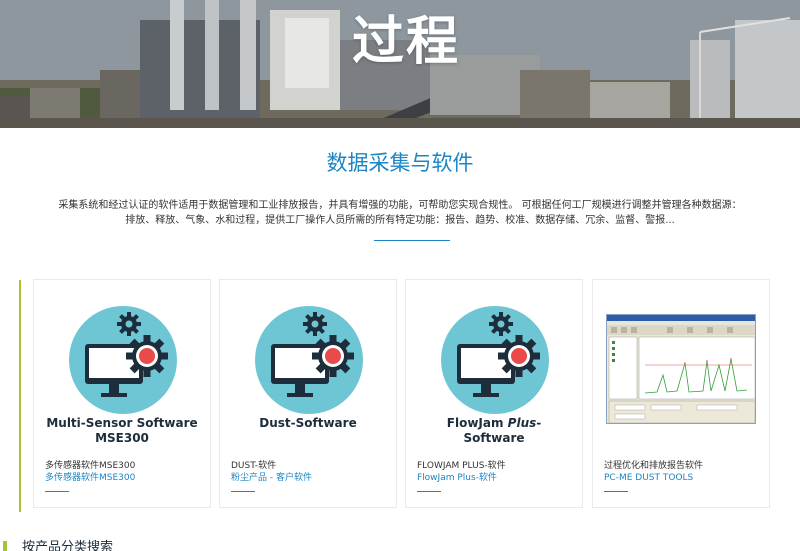 This screenshot has width=800, height=551. I want to click on product-card-dust-software: Dust-Software DUST-软件 粉尘产品 - 客户软件, so click(308, 393).